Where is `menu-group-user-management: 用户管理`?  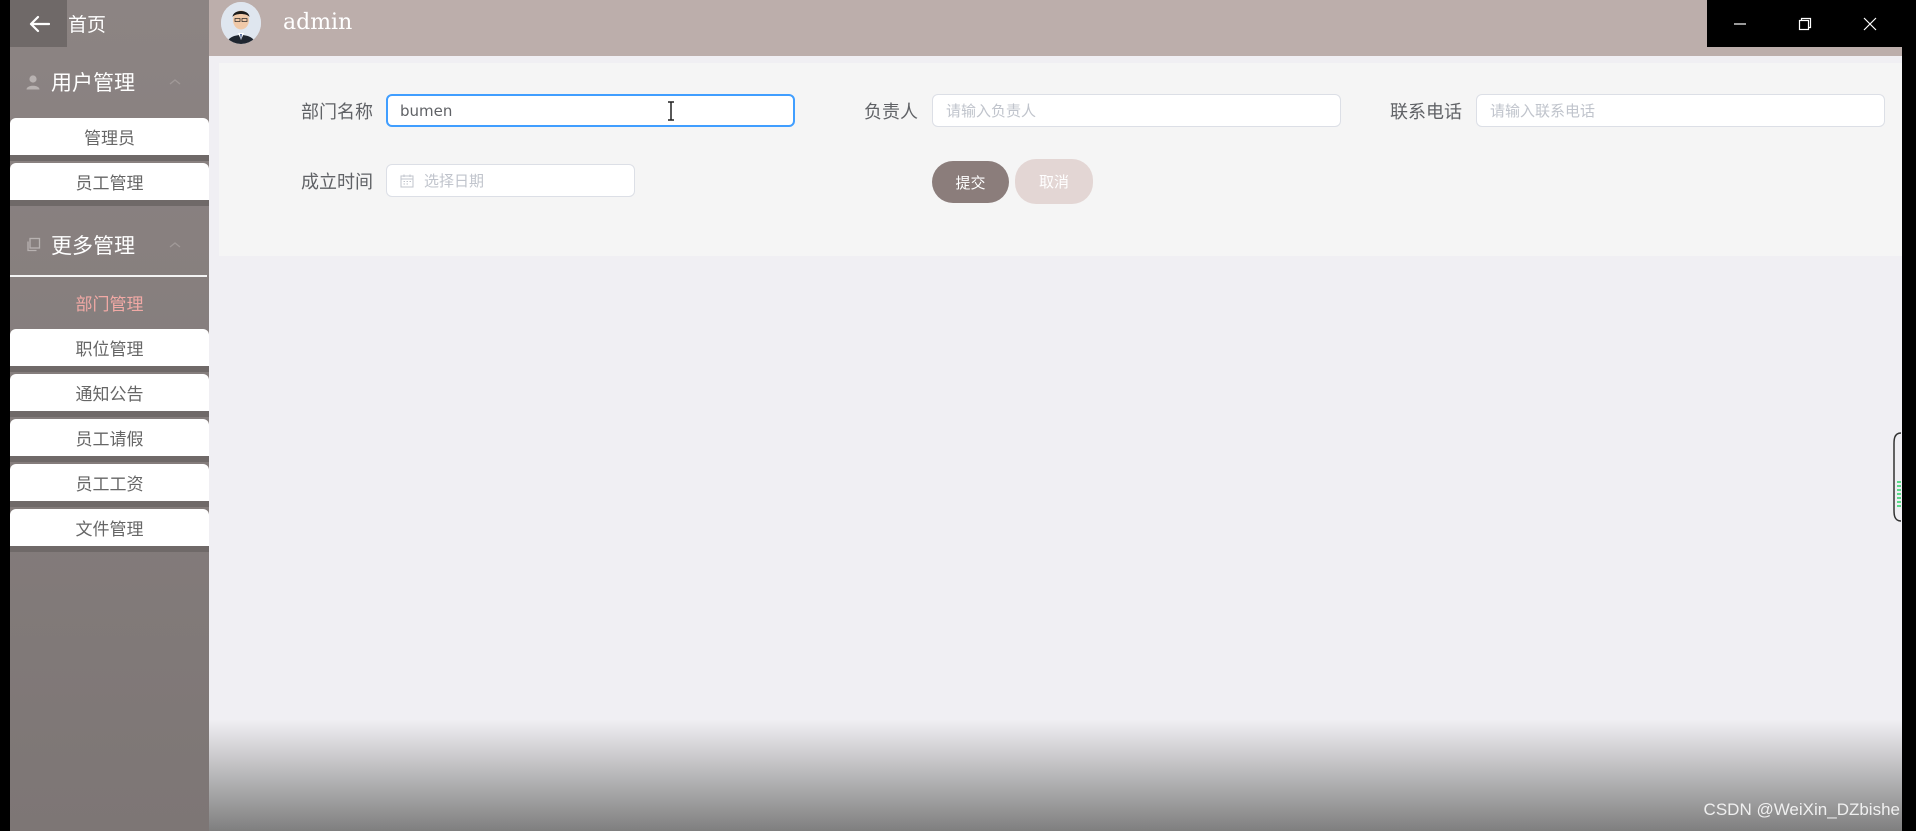
menu-group-user-management: 用户管理 is located at coordinates (109, 82).